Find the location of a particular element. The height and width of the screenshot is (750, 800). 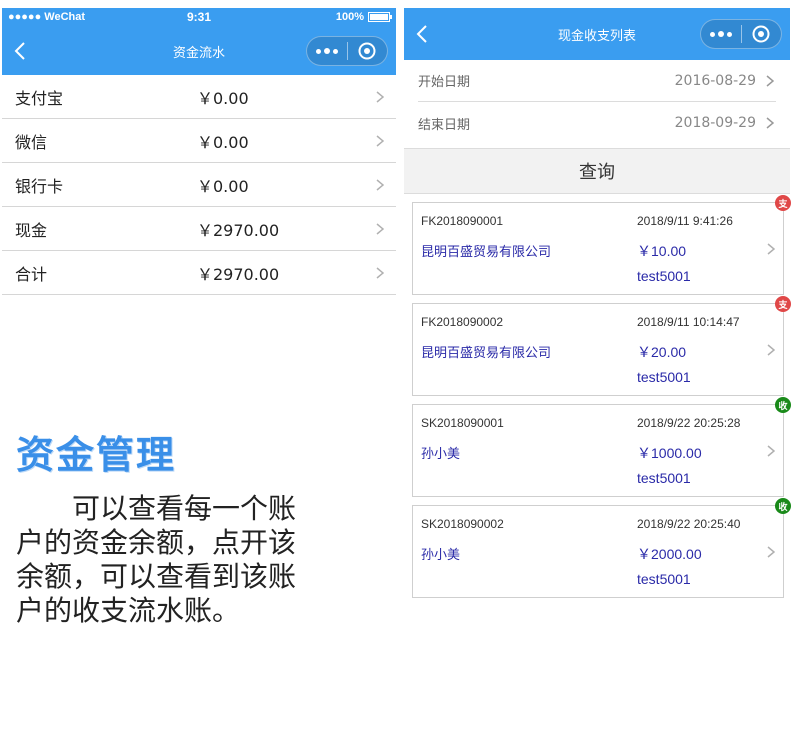

account-name: 银行卡 is located at coordinates (39, 186).